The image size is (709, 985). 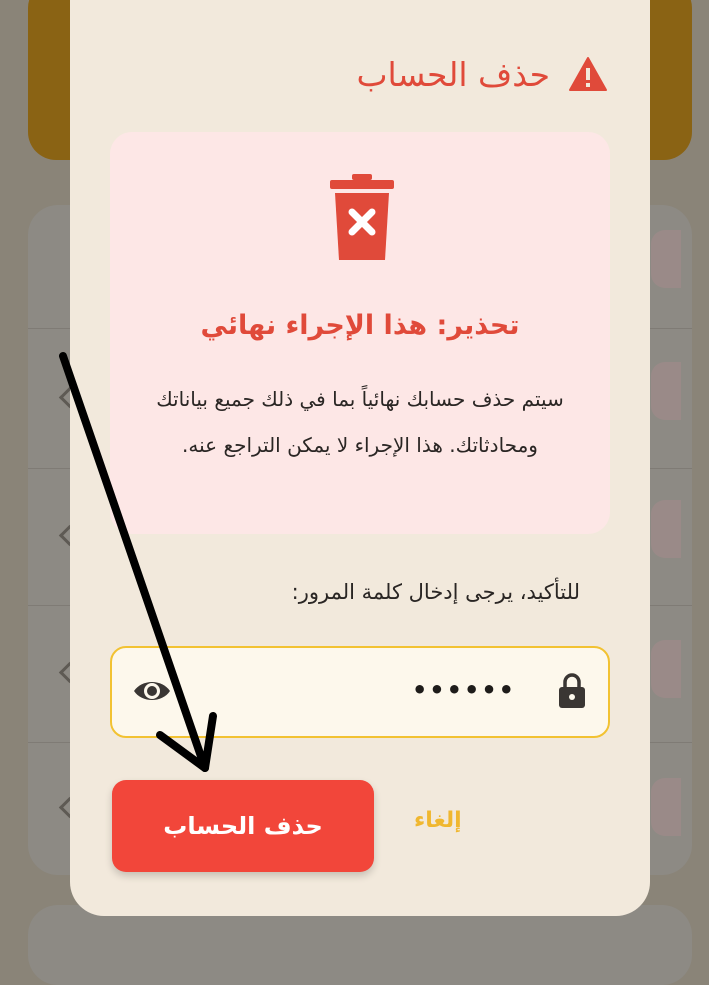 I want to click on delete-account-button: حذف الحساب, so click(x=243, y=826).